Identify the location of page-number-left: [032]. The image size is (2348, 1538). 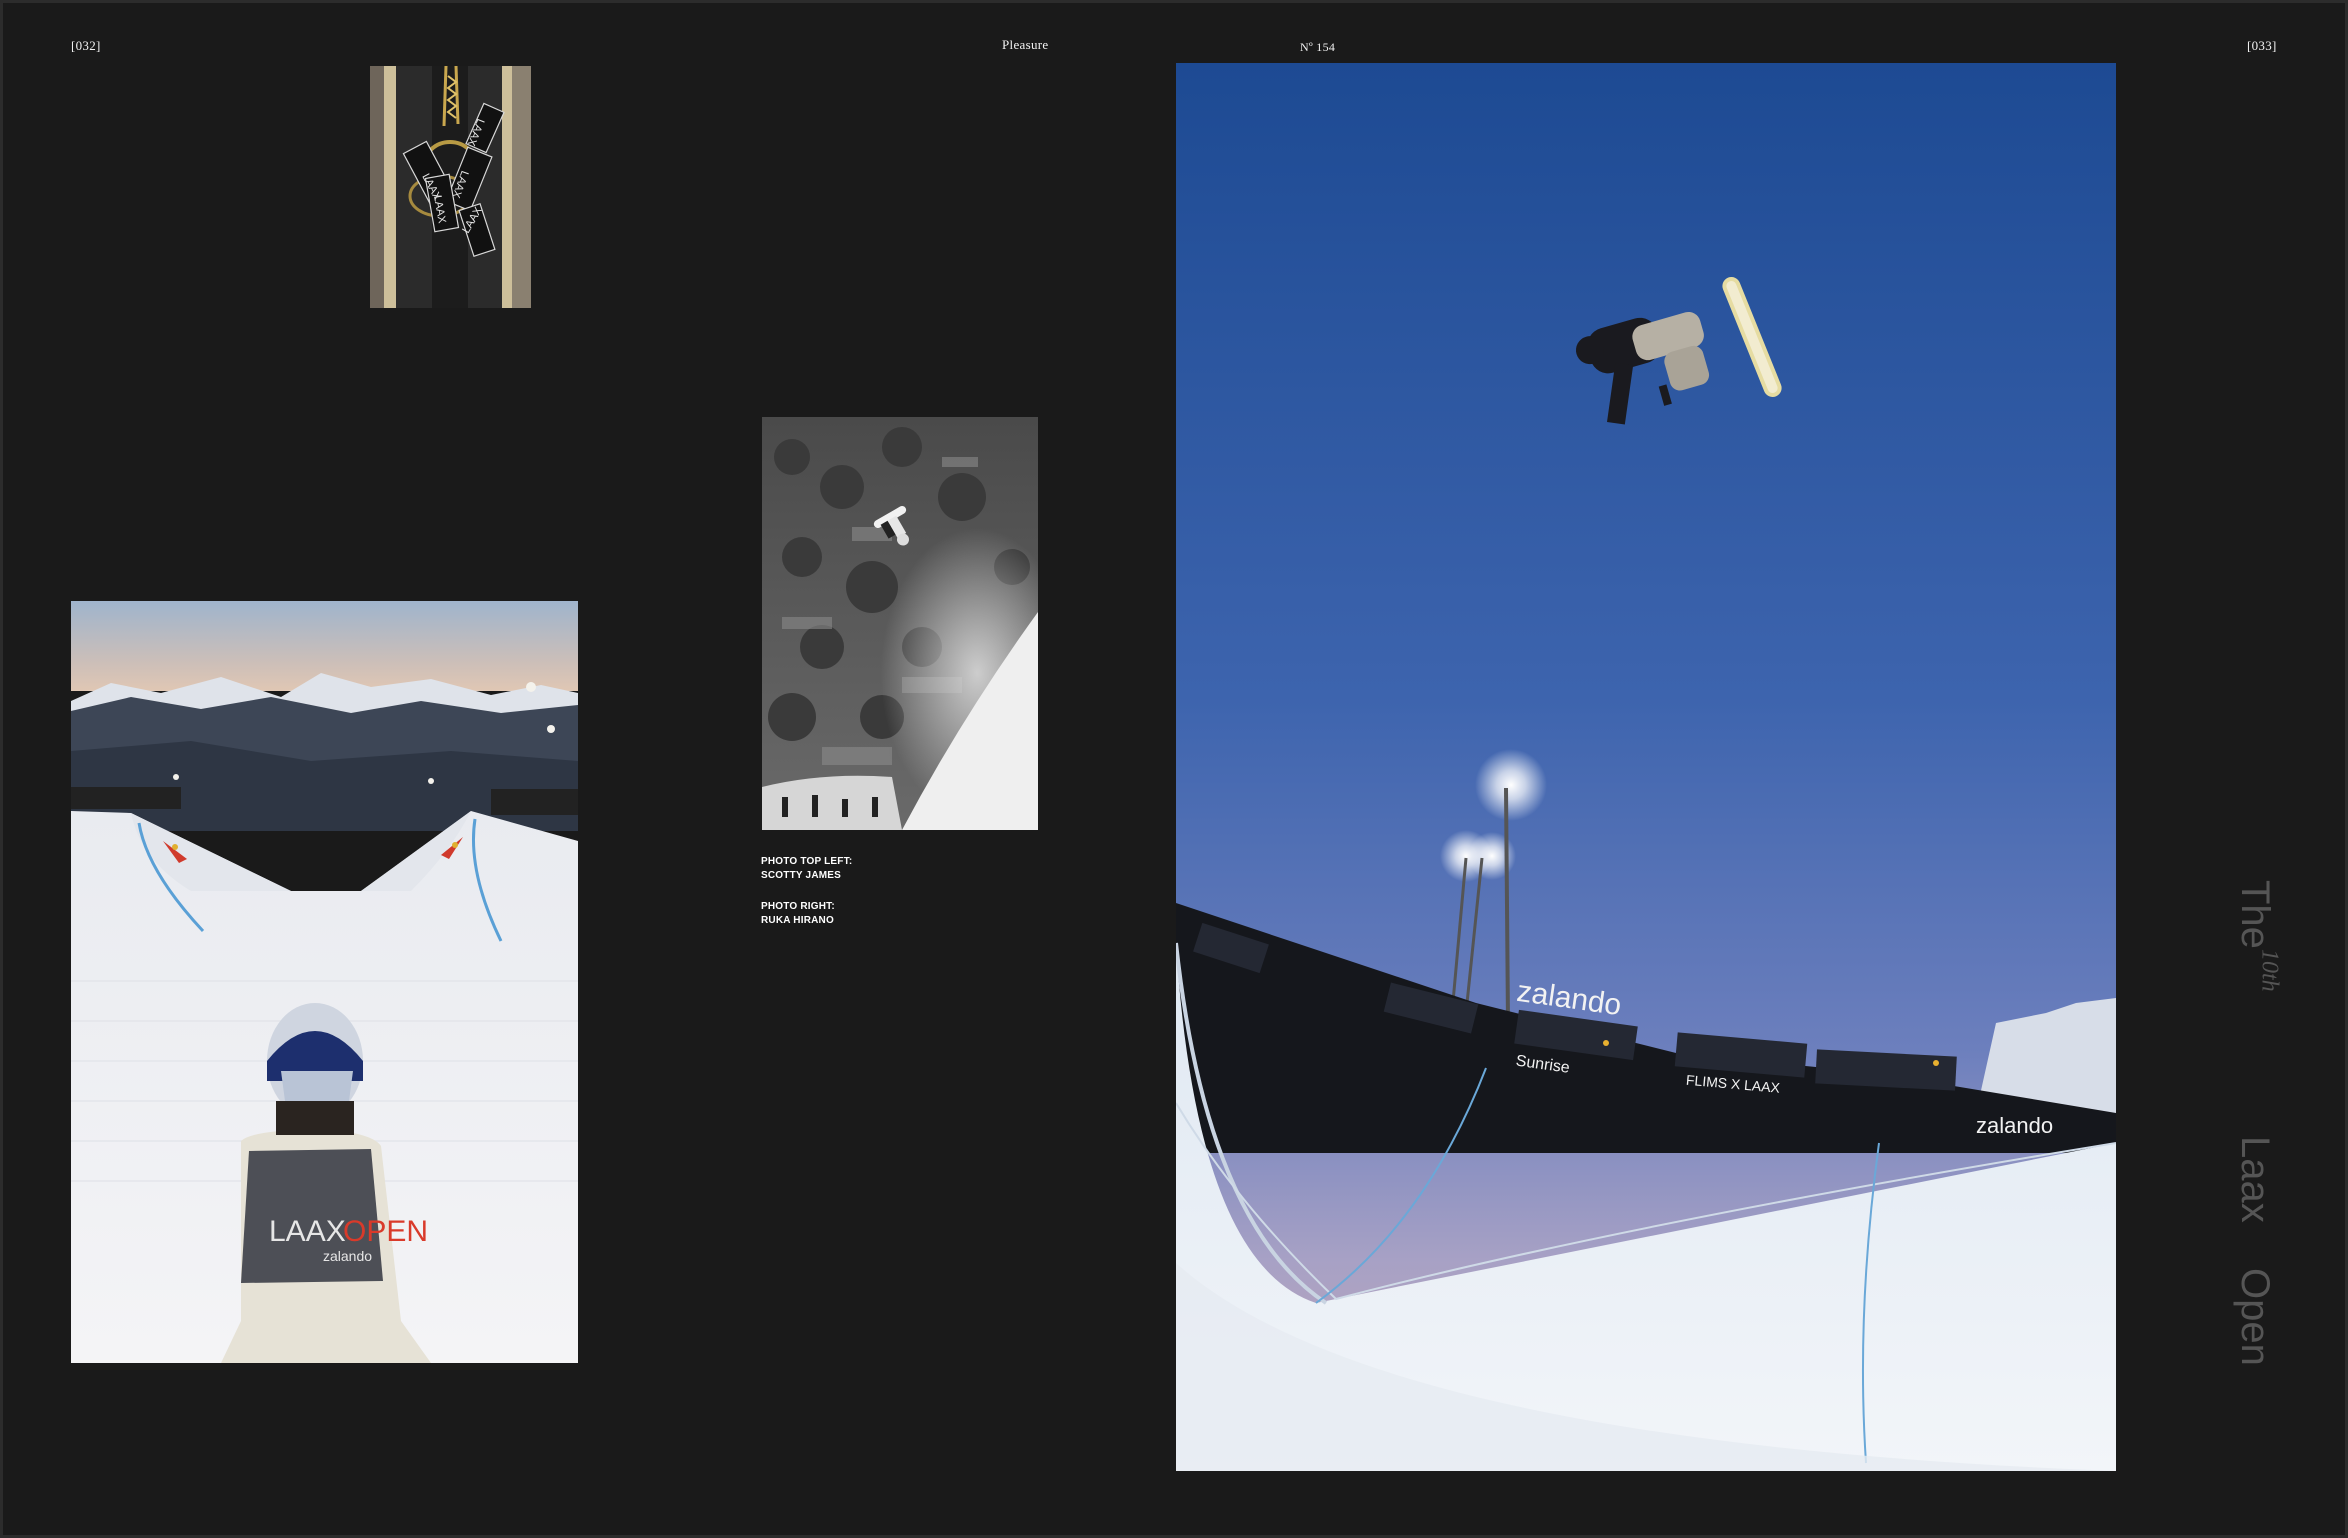
(86, 45).